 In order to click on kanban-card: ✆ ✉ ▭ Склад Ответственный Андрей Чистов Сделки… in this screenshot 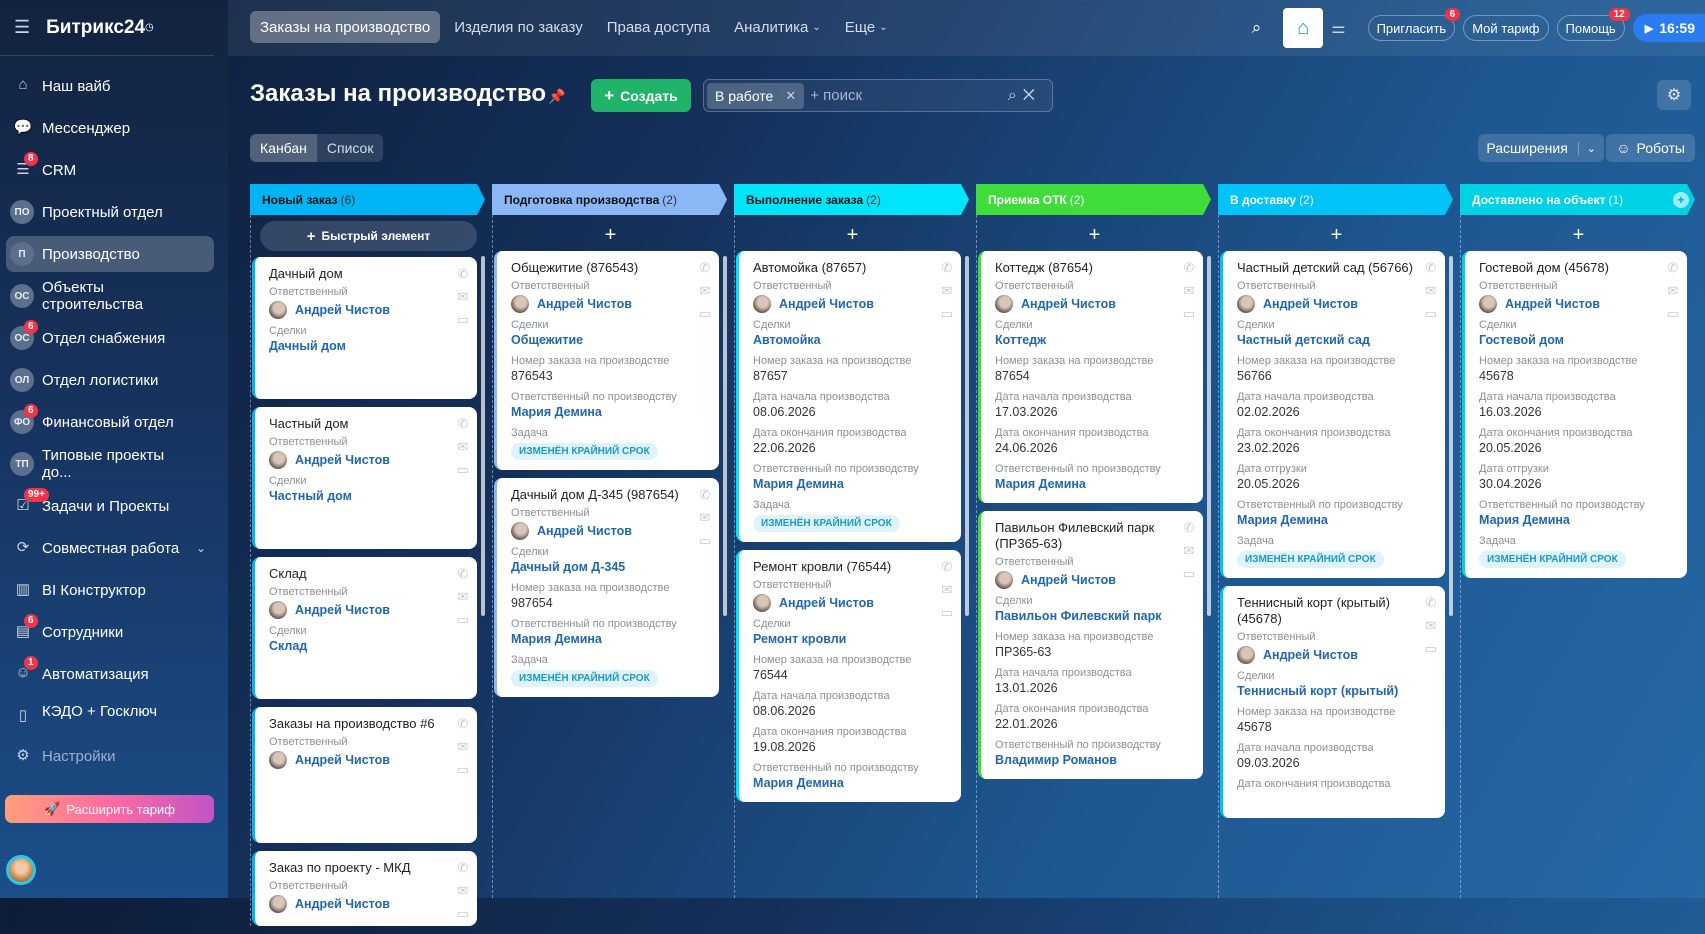, I will do `click(364, 628)`.